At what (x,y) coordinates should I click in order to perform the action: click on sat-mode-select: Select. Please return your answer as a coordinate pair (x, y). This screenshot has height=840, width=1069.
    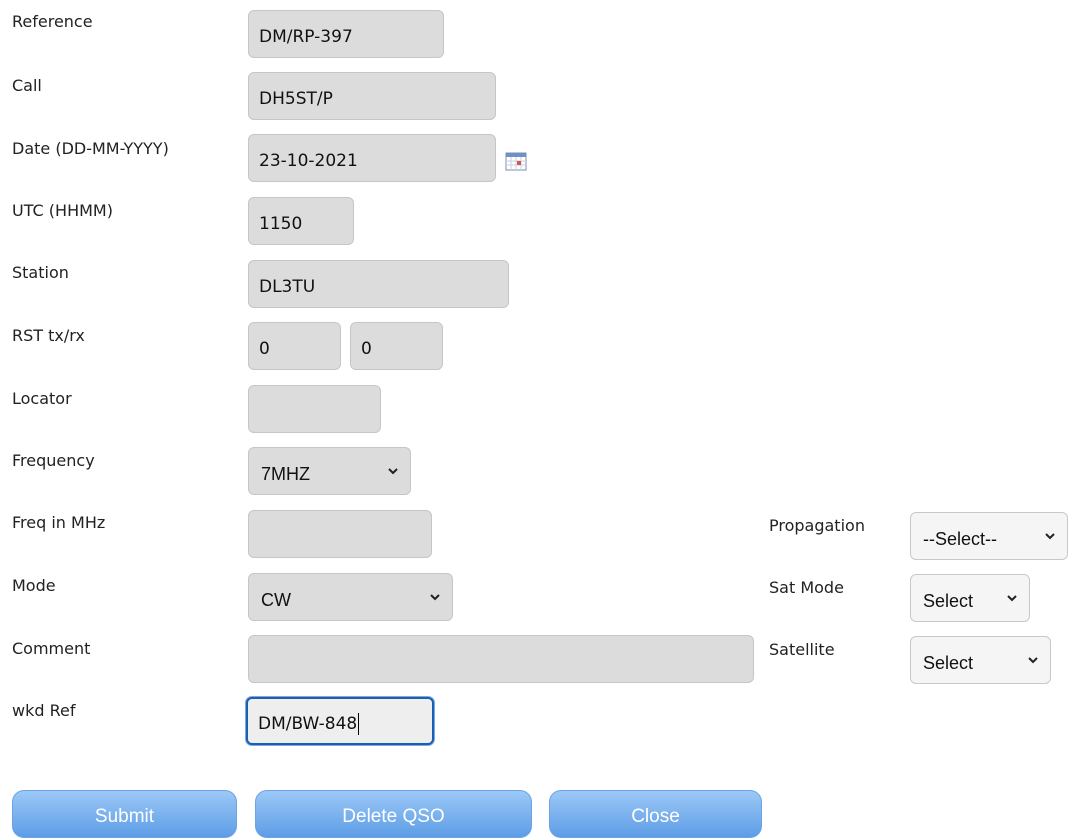
    Looking at the image, I should click on (970, 598).